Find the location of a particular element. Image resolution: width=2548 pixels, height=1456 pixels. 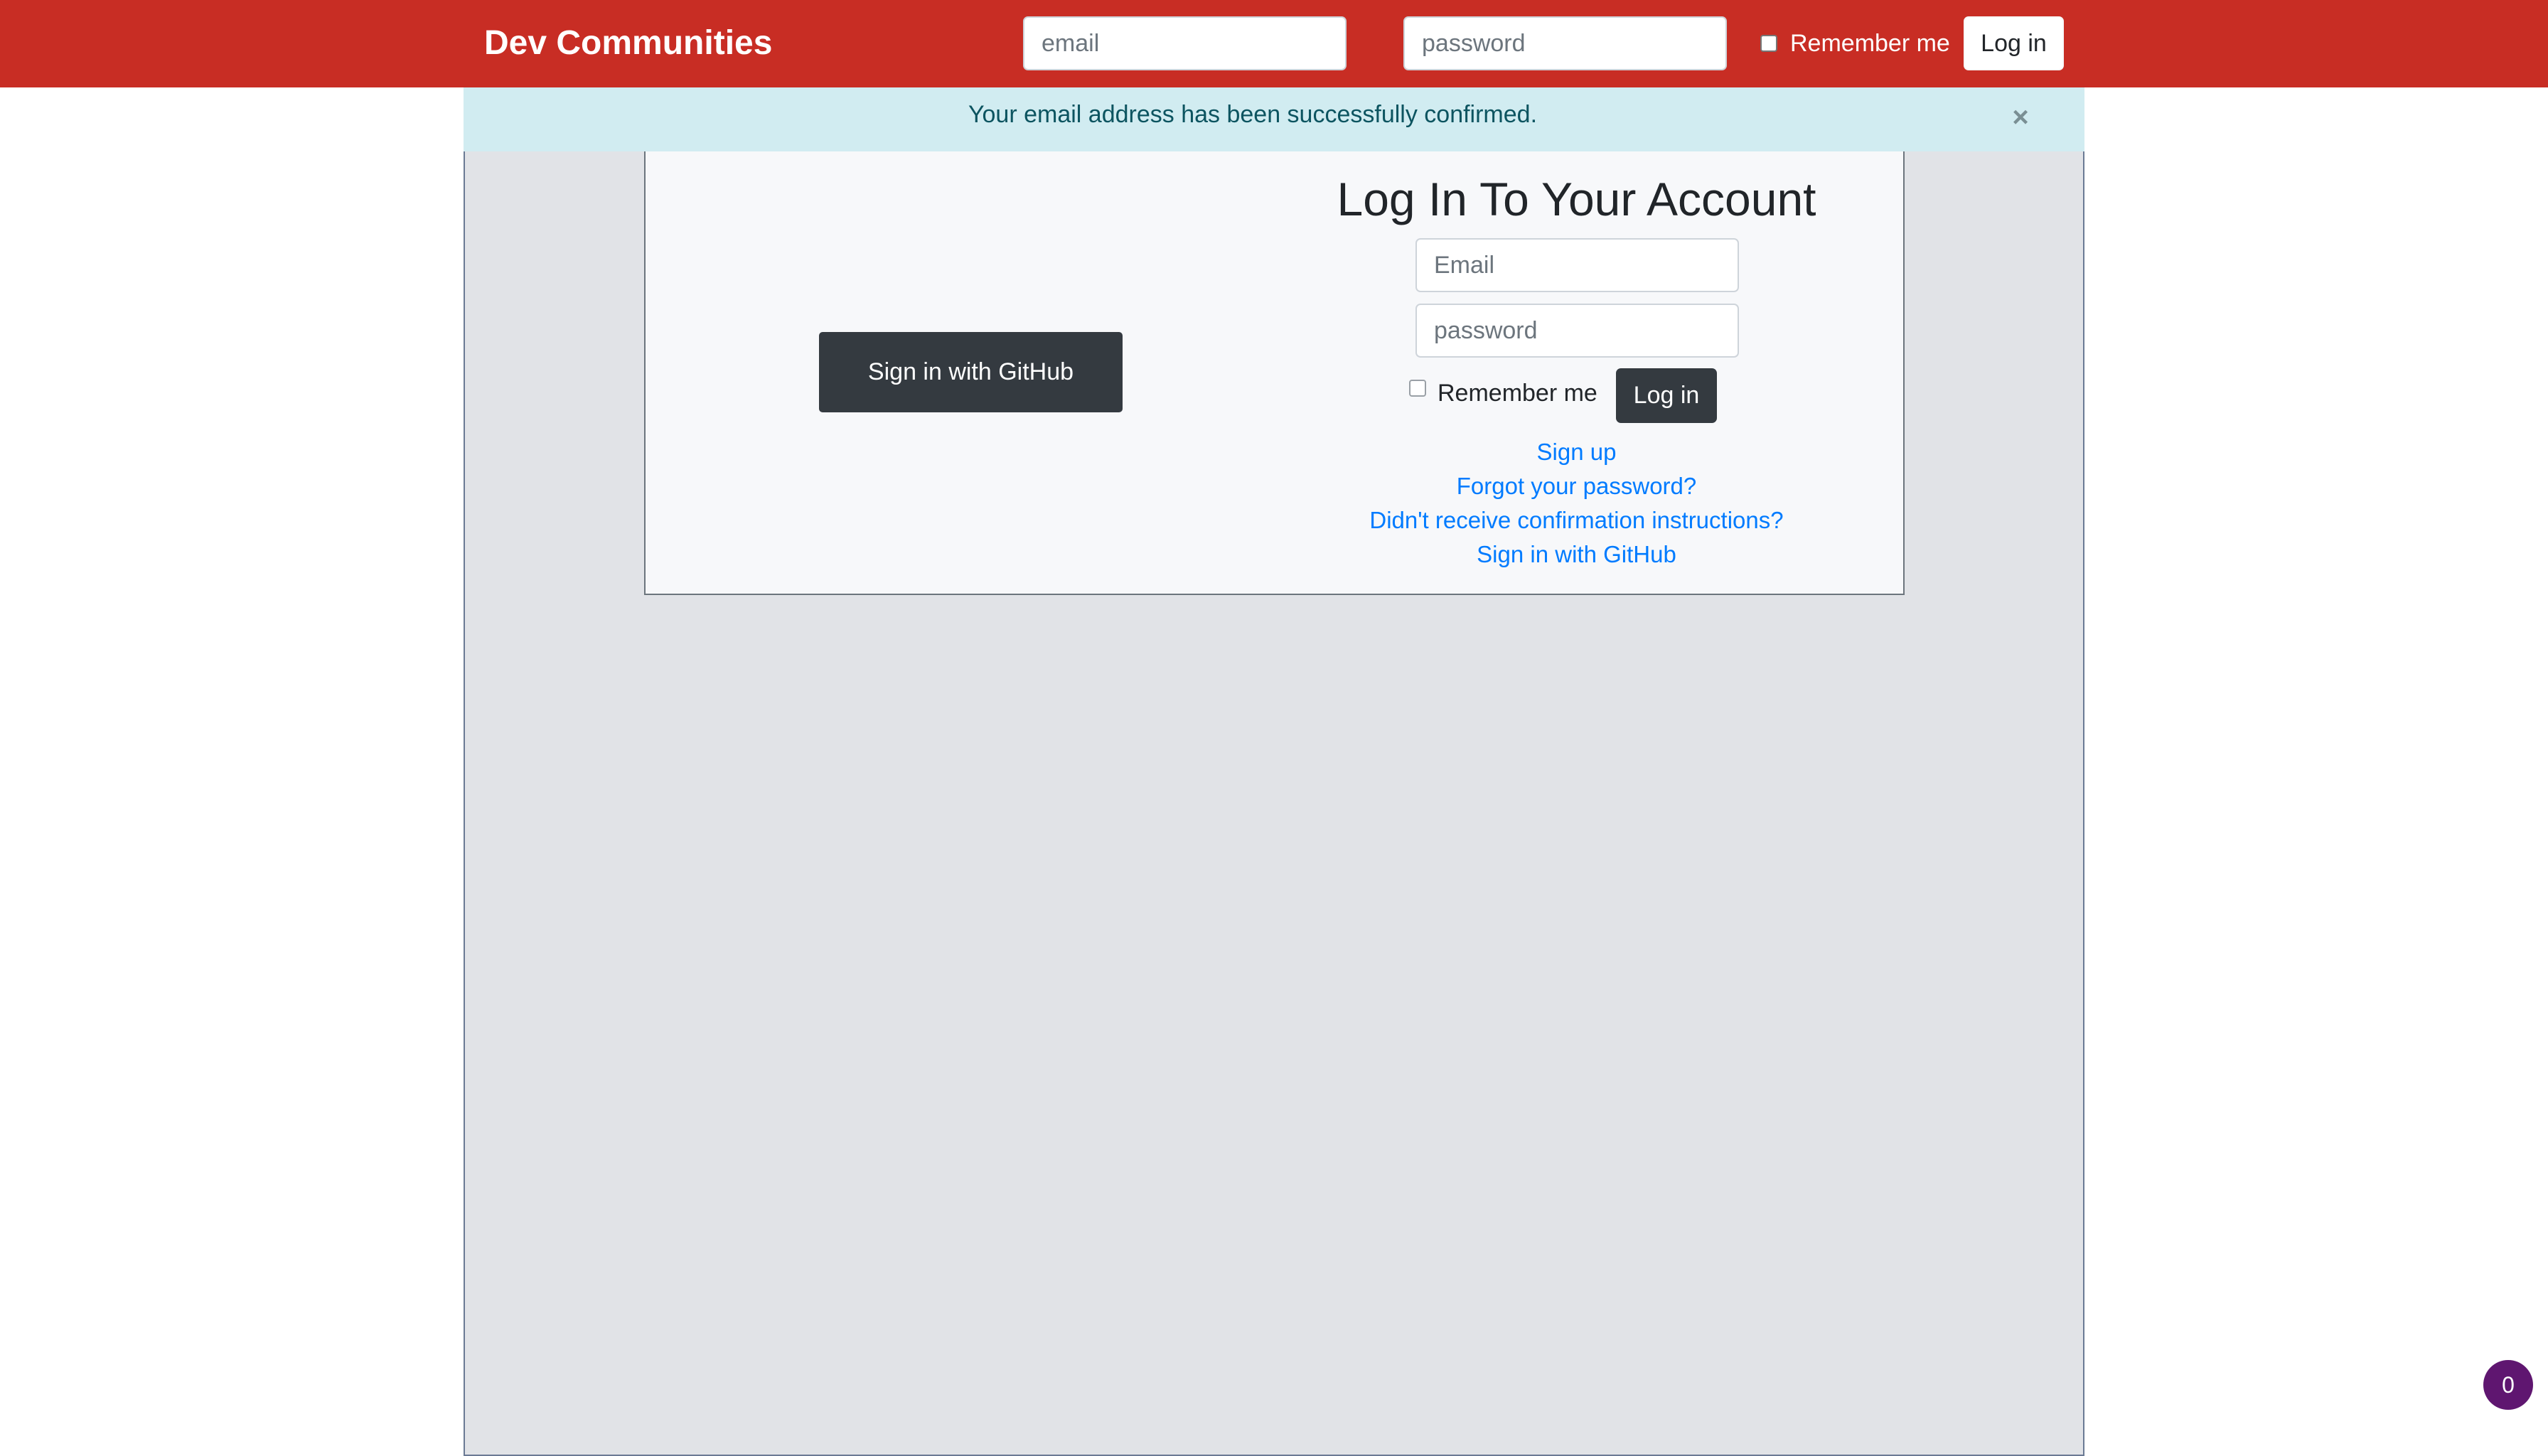

login-title: Log In To Your Account is located at coordinates (1576, 199).